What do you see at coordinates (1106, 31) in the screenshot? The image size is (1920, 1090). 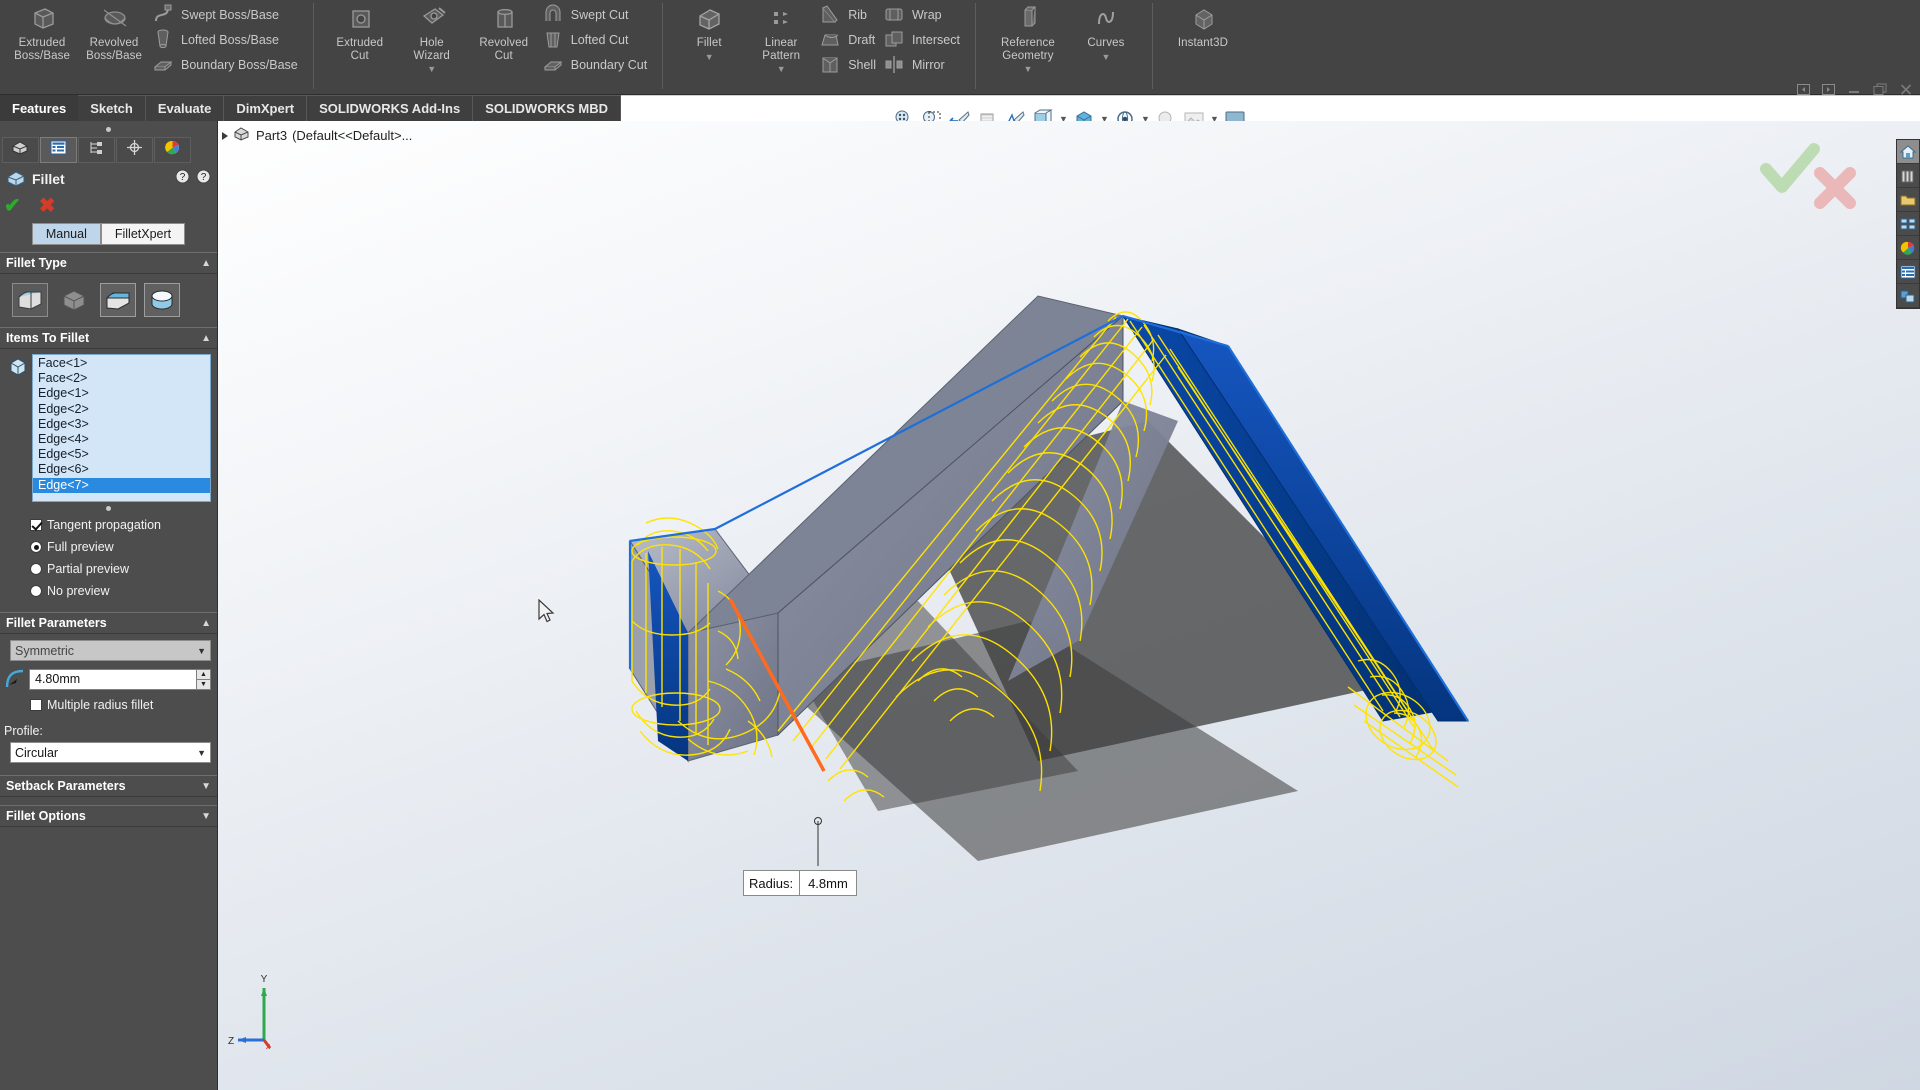 I see `curves-button: Curves ▼` at bounding box center [1106, 31].